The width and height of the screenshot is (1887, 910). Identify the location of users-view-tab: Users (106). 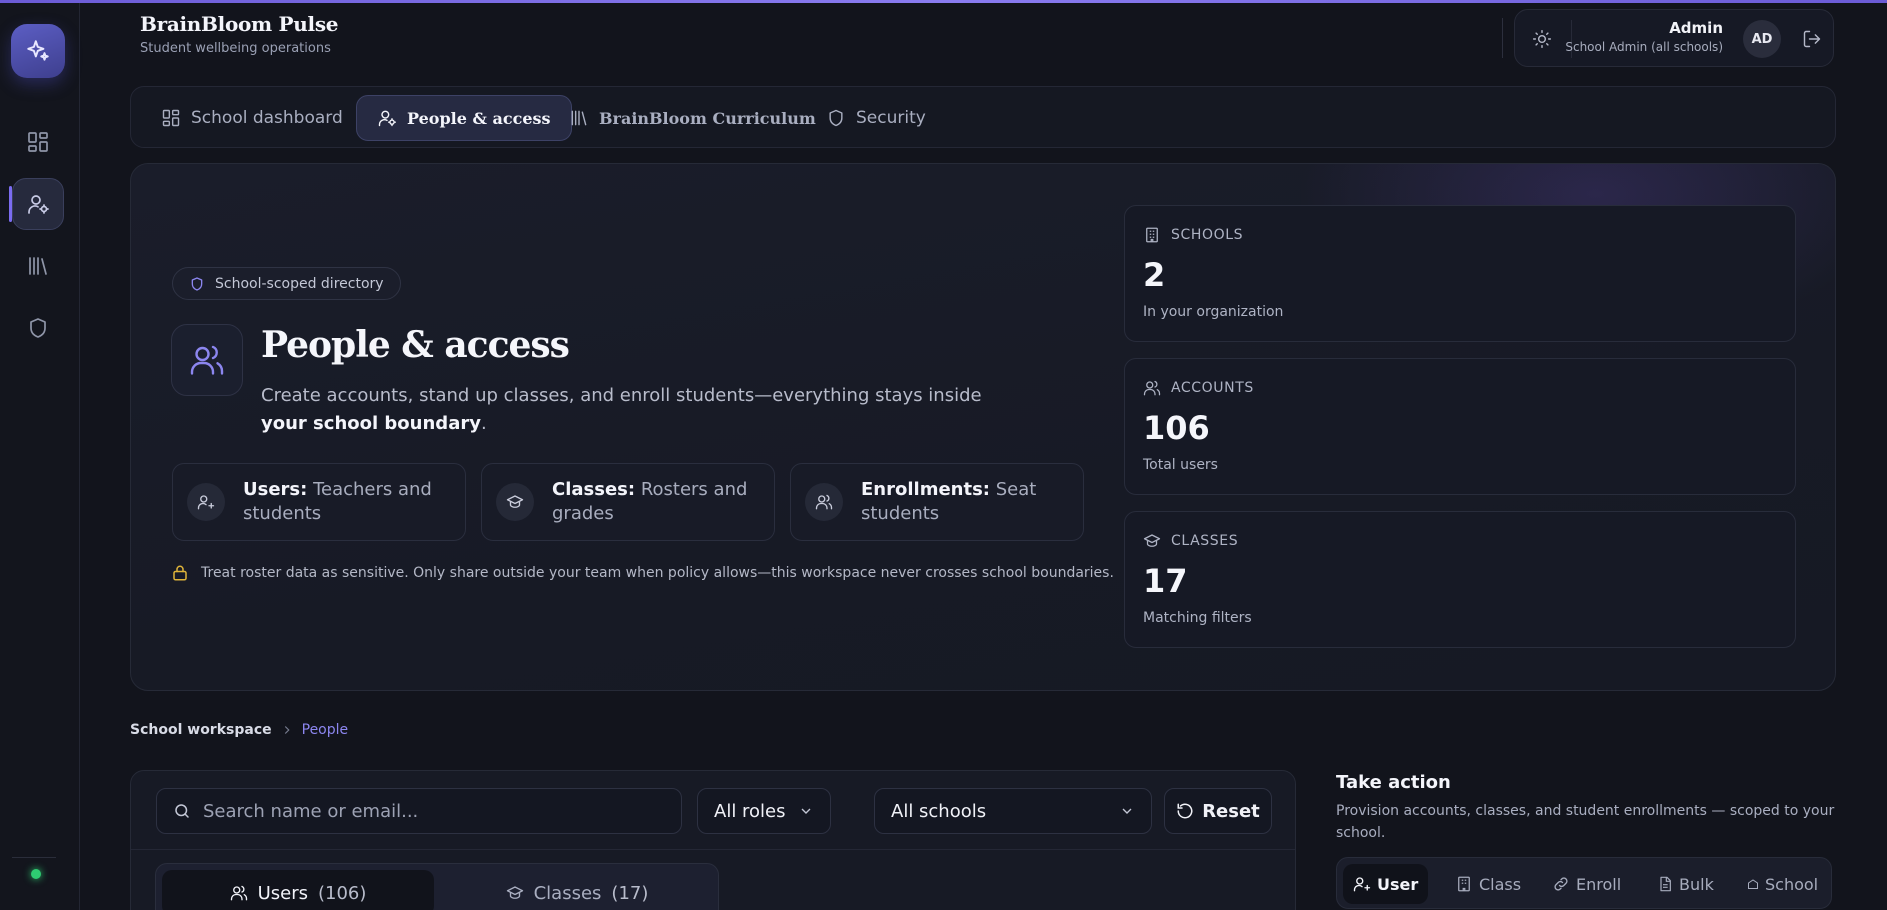
(298, 890).